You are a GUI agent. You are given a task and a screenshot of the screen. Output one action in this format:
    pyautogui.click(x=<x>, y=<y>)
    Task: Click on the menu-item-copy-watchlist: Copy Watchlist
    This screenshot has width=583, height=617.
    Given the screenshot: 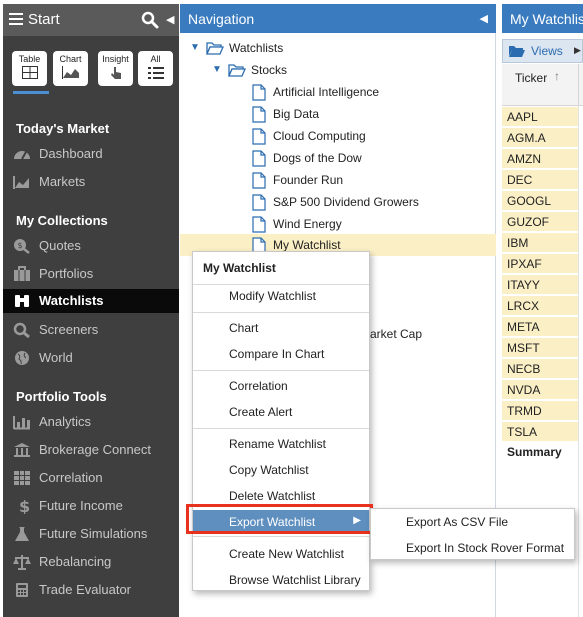 What is the action you would take?
    pyautogui.click(x=281, y=470)
    